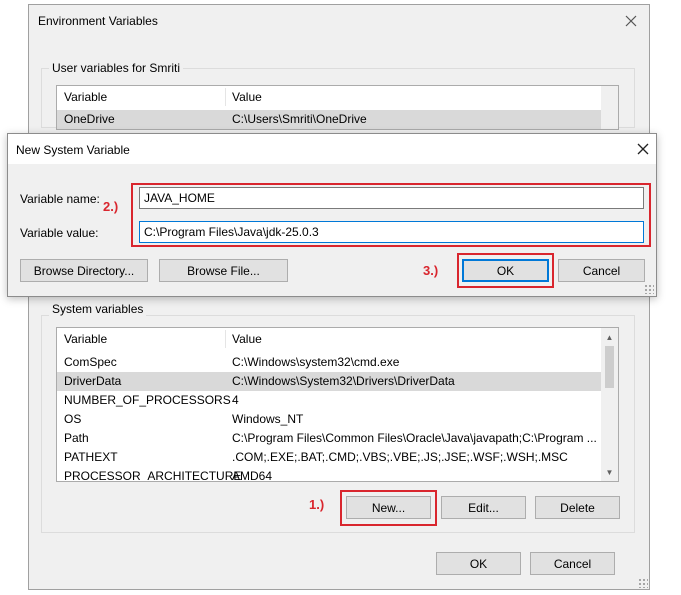 The height and width of the screenshot is (595, 681). What do you see at coordinates (609, 367) in the screenshot?
I see `scrollbar-thumb` at bounding box center [609, 367].